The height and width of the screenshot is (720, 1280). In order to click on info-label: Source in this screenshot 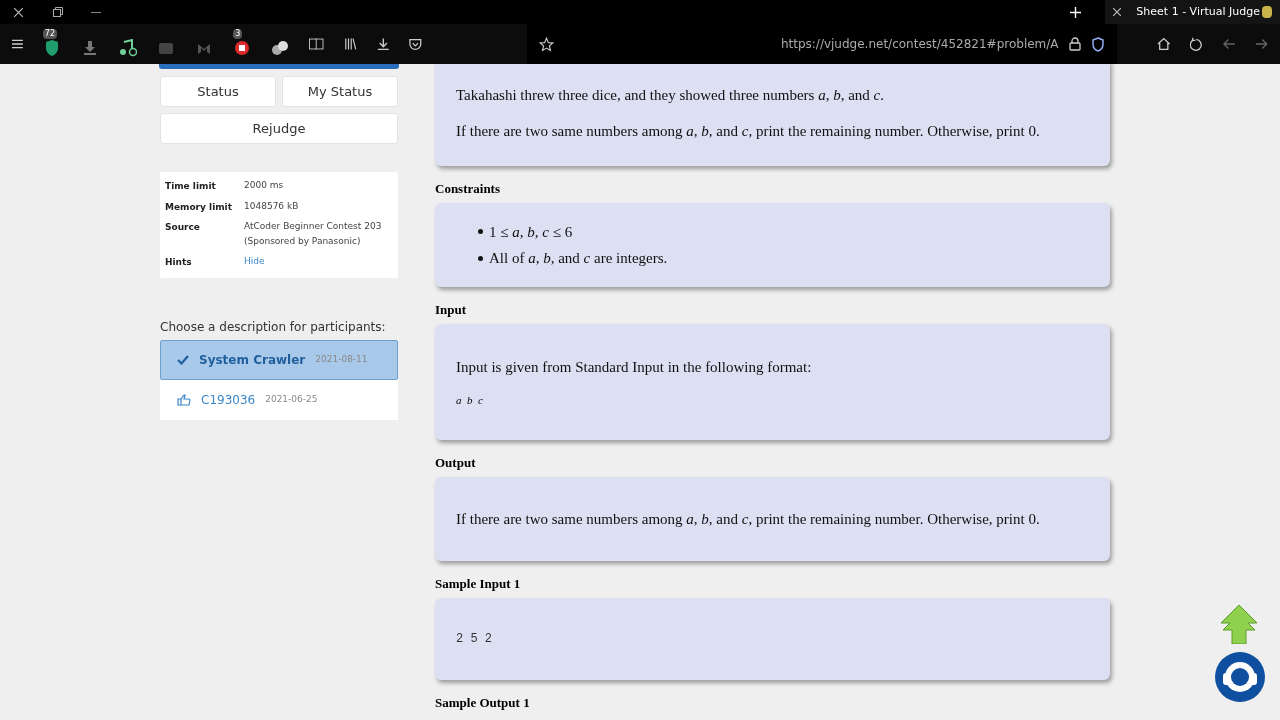, I will do `click(183, 227)`.